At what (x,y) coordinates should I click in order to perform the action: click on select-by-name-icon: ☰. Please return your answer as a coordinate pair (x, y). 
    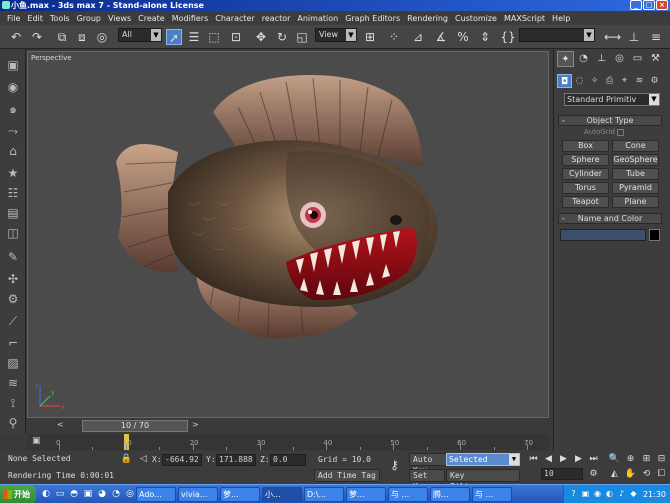
    Looking at the image, I should click on (194, 37).